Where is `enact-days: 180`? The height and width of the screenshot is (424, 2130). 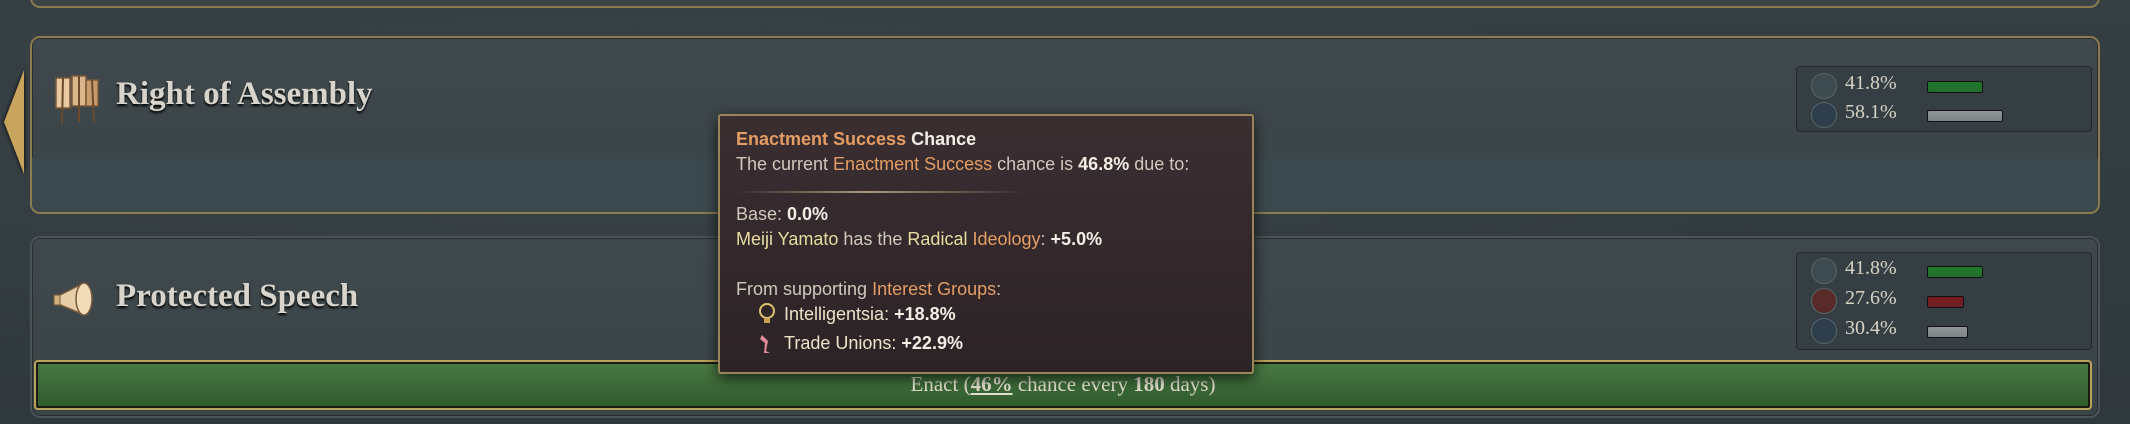
enact-days: 180 is located at coordinates (1149, 384).